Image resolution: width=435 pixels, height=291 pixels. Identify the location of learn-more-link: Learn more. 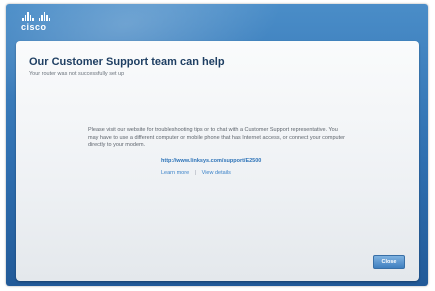
(175, 173).